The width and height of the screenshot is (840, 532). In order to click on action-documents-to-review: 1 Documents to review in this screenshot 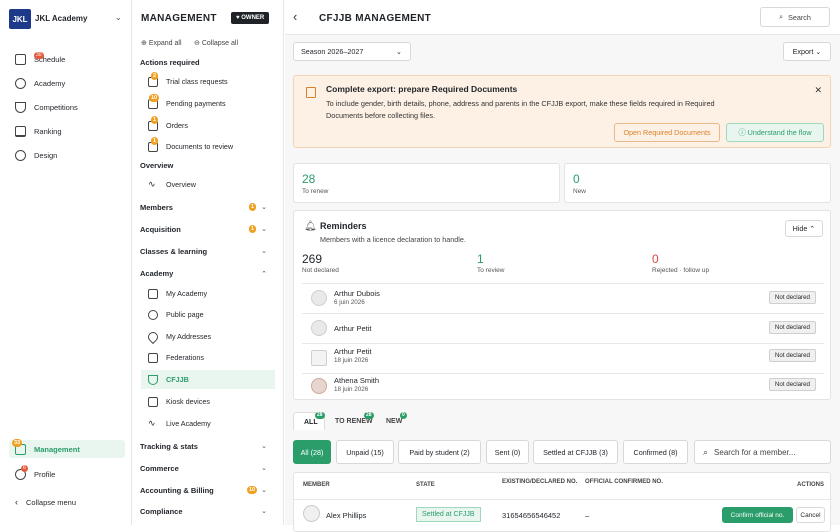, I will do `click(208, 146)`.